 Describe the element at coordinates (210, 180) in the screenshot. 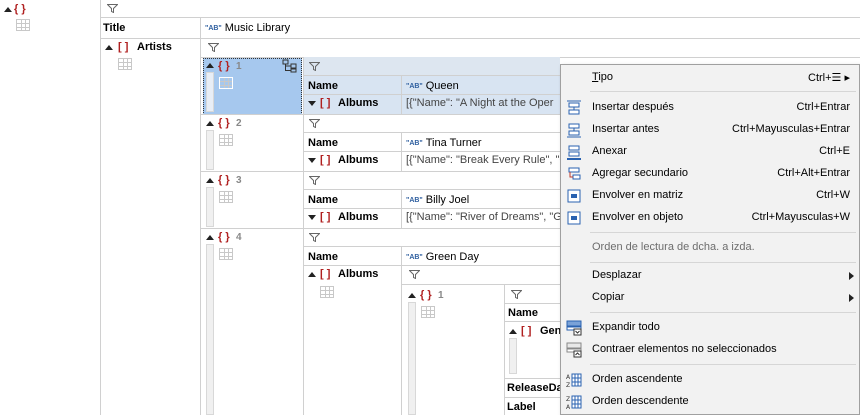

I see `artist-3-collapse-toggle` at that location.